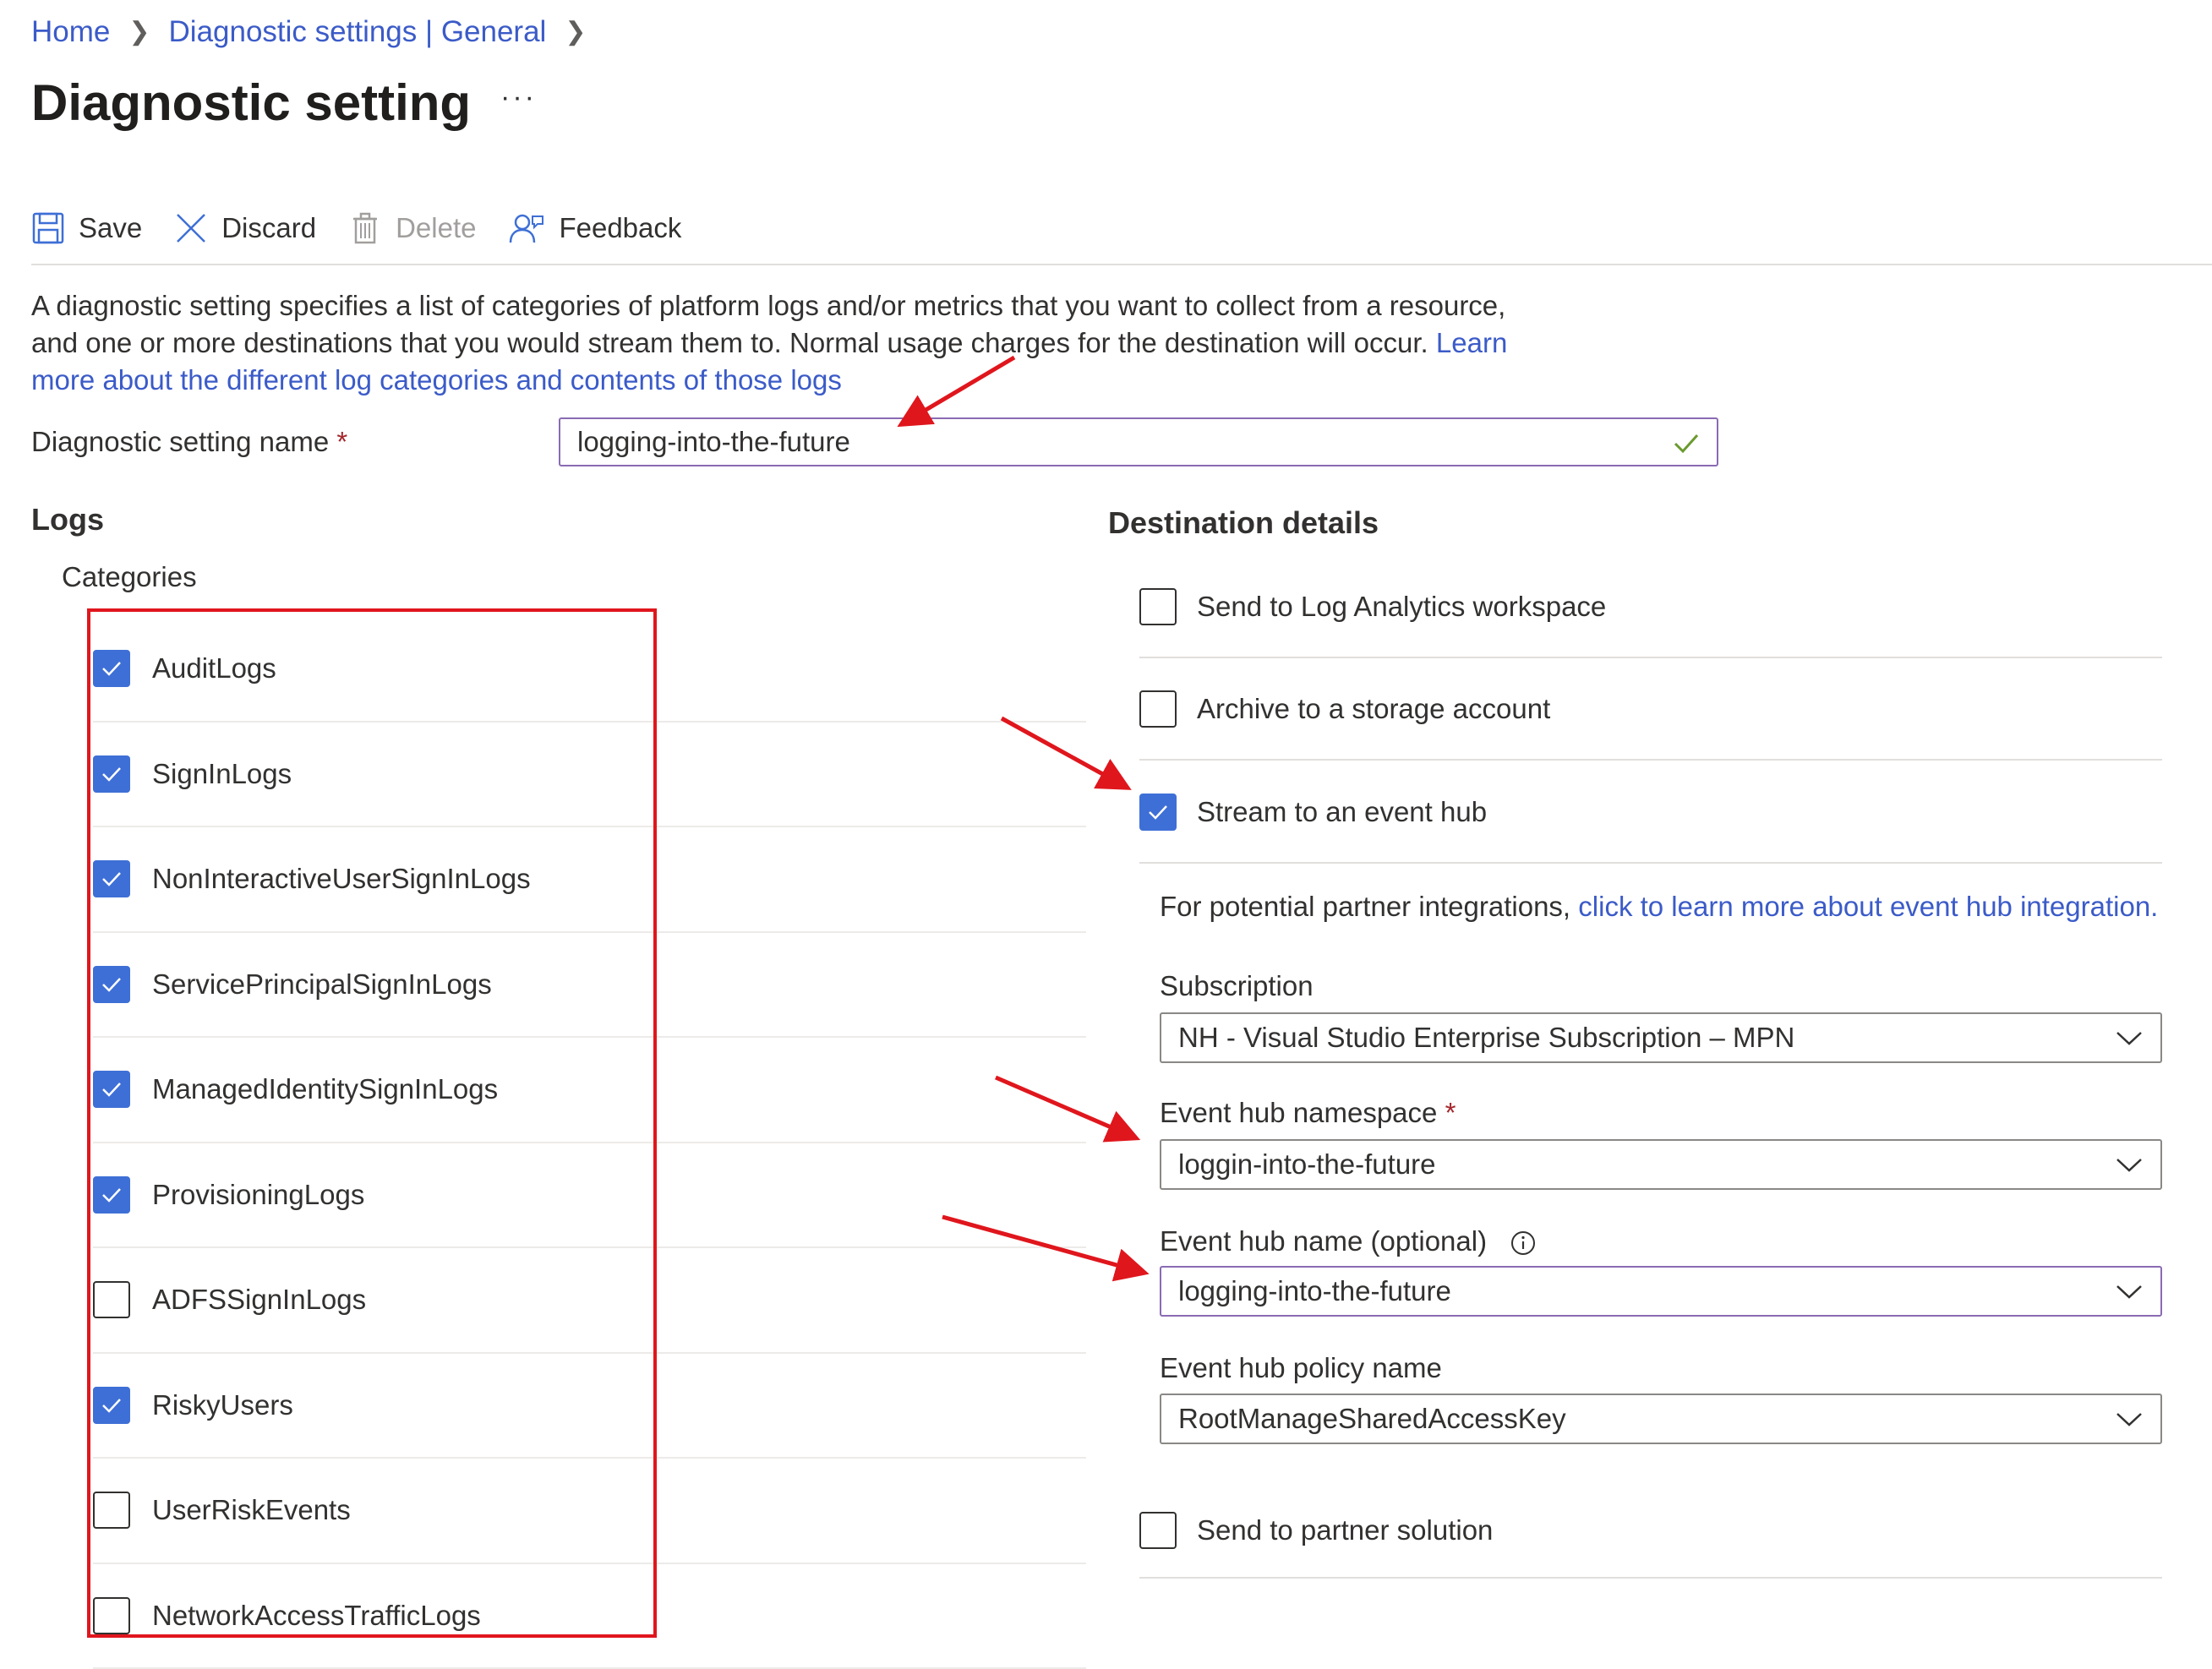 The width and height of the screenshot is (2212, 1669). I want to click on delete-label: Delete, so click(436, 228).